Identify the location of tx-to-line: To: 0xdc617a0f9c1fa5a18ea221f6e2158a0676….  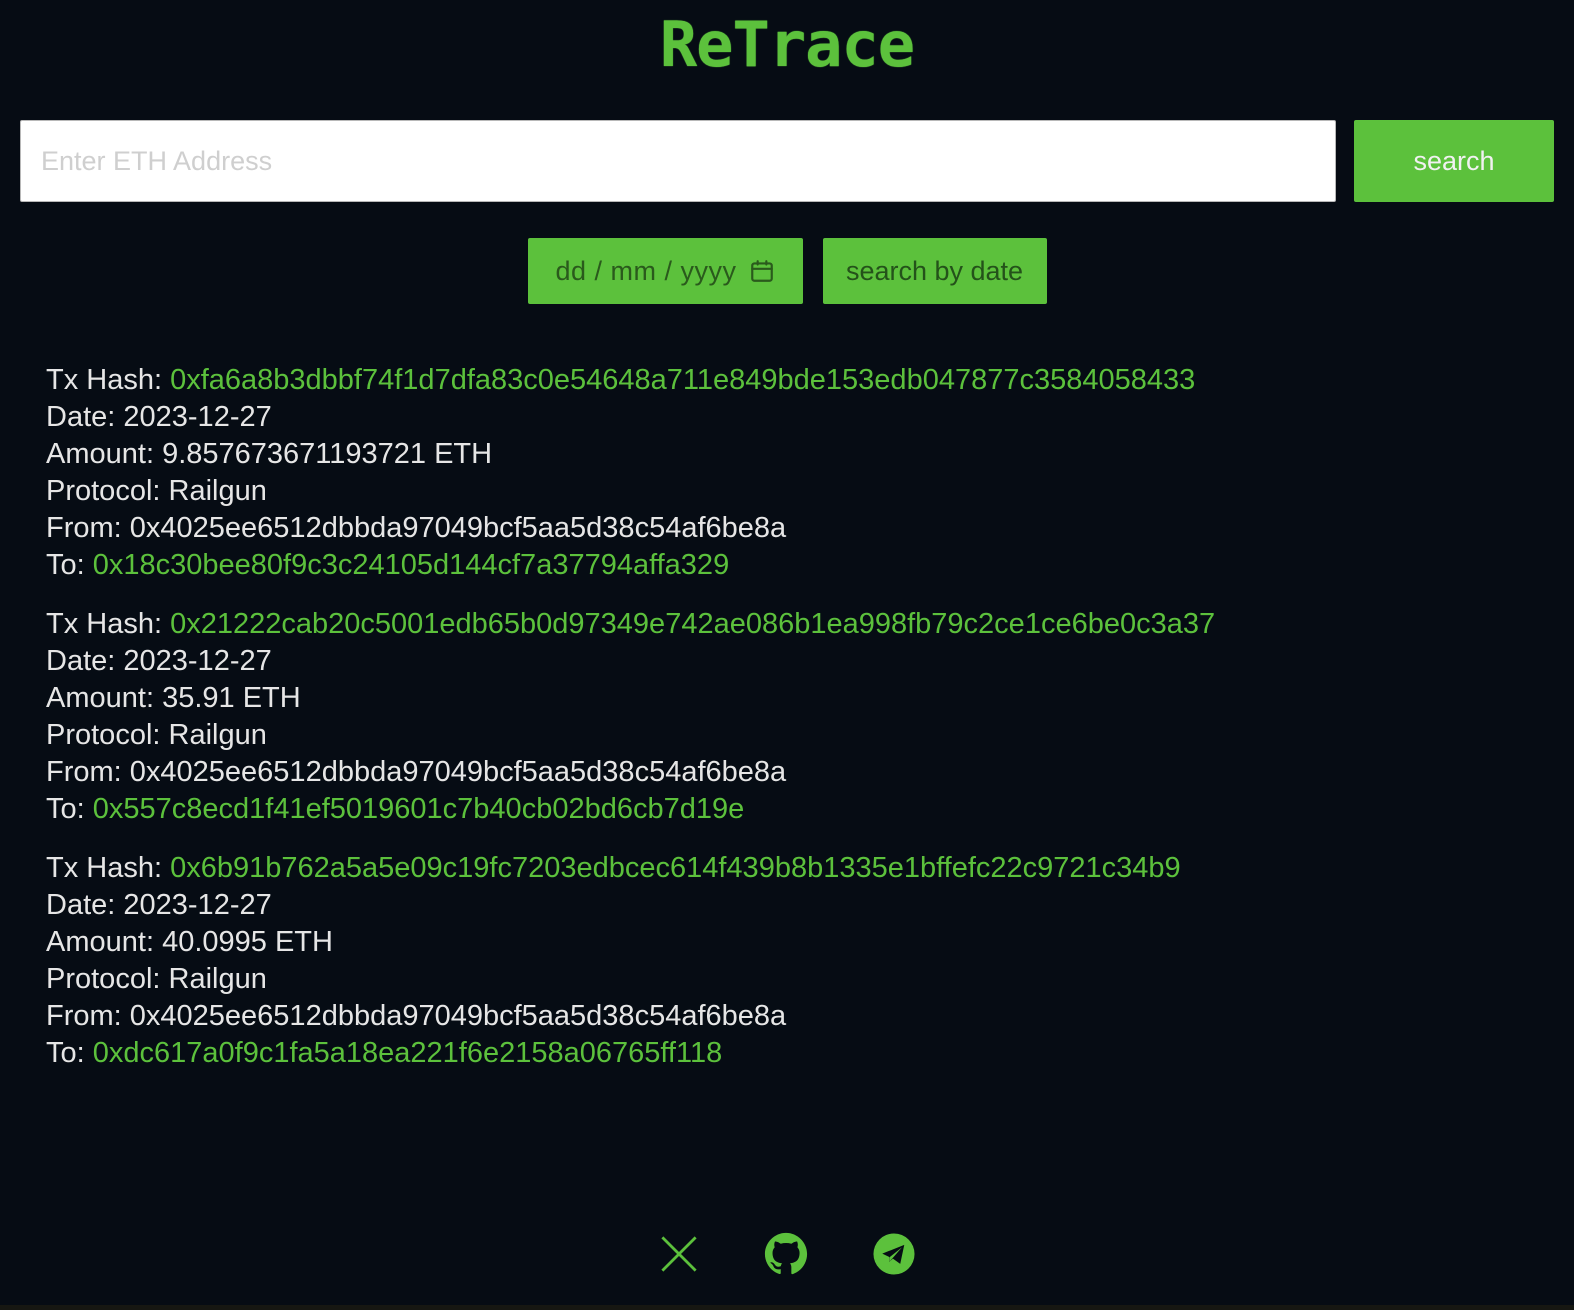
(800, 1053).